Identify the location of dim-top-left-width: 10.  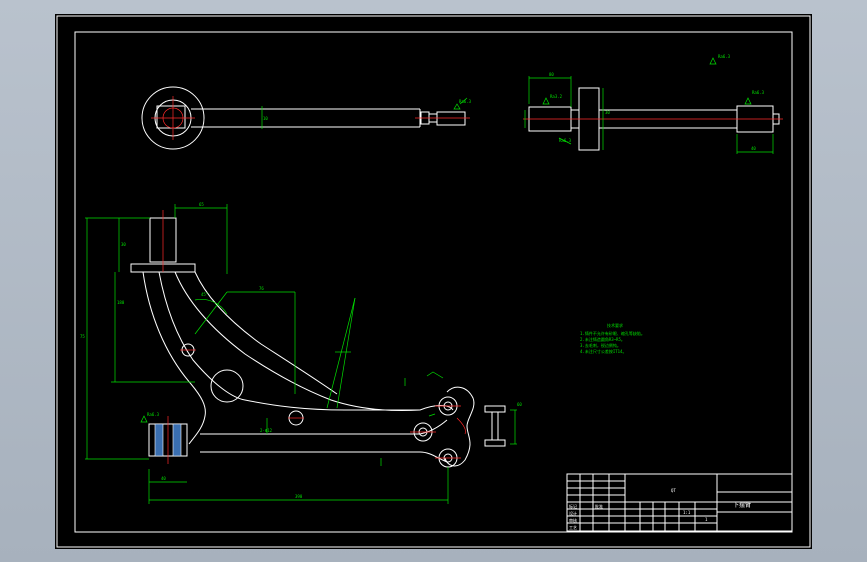
(265, 118).